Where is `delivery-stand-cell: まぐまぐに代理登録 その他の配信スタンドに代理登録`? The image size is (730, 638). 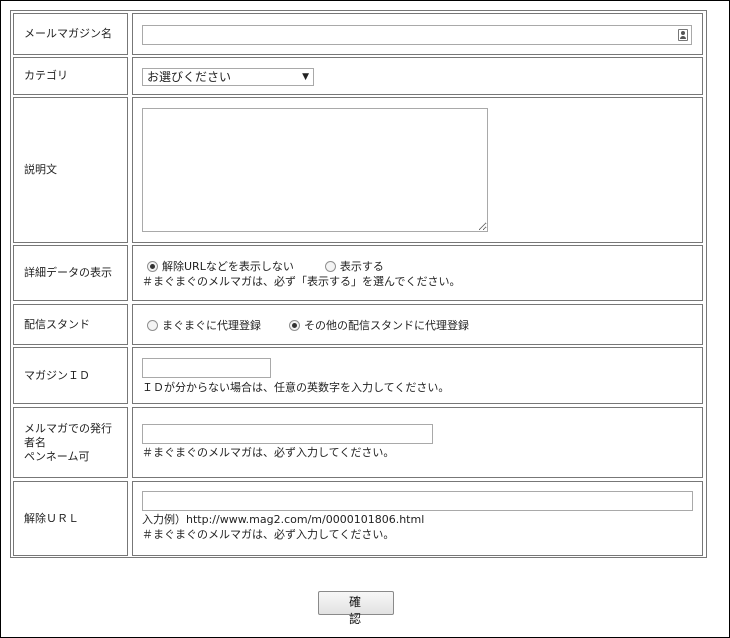 delivery-stand-cell: まぐまぐに代理登録 その他の配信スタンドに代理登録 is located at coordinates (417, 324).